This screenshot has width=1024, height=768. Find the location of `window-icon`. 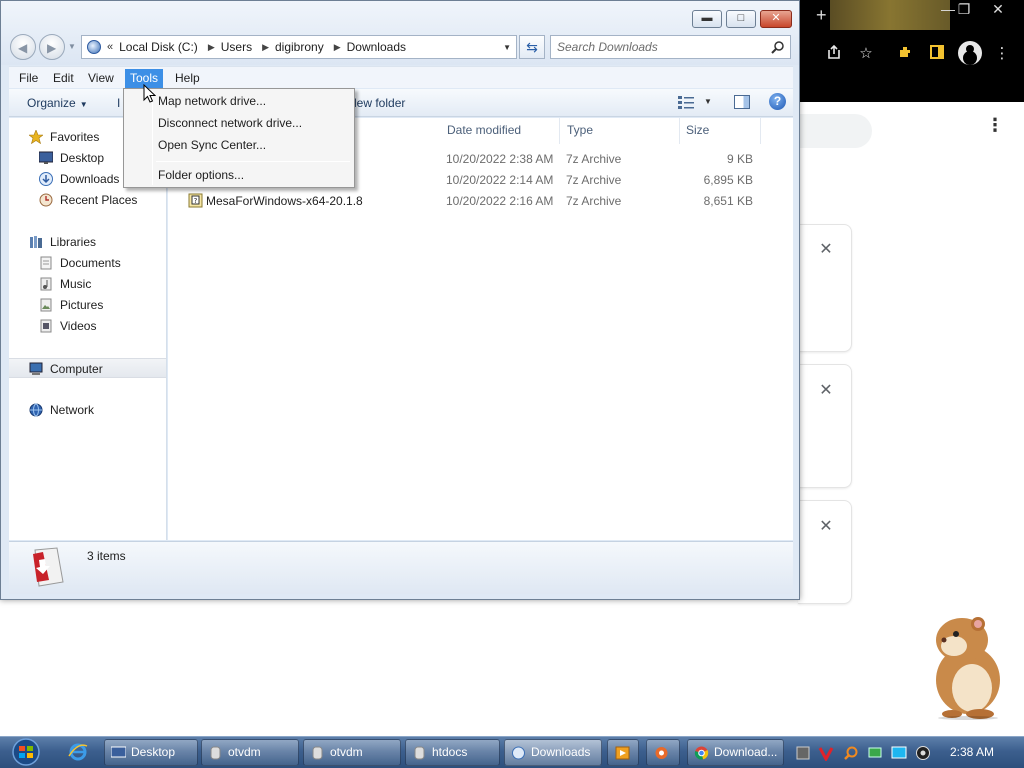

window-icon is located at coordinates (317, 753).